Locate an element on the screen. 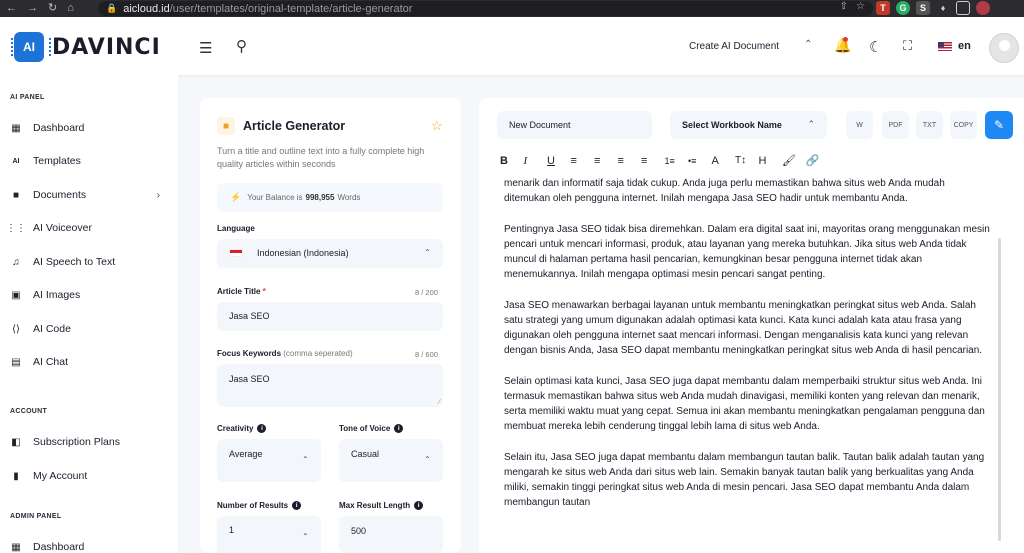 The image size is (1024, 553). fullscreen-icon: ⛶ is located at coordinates (907, 46).